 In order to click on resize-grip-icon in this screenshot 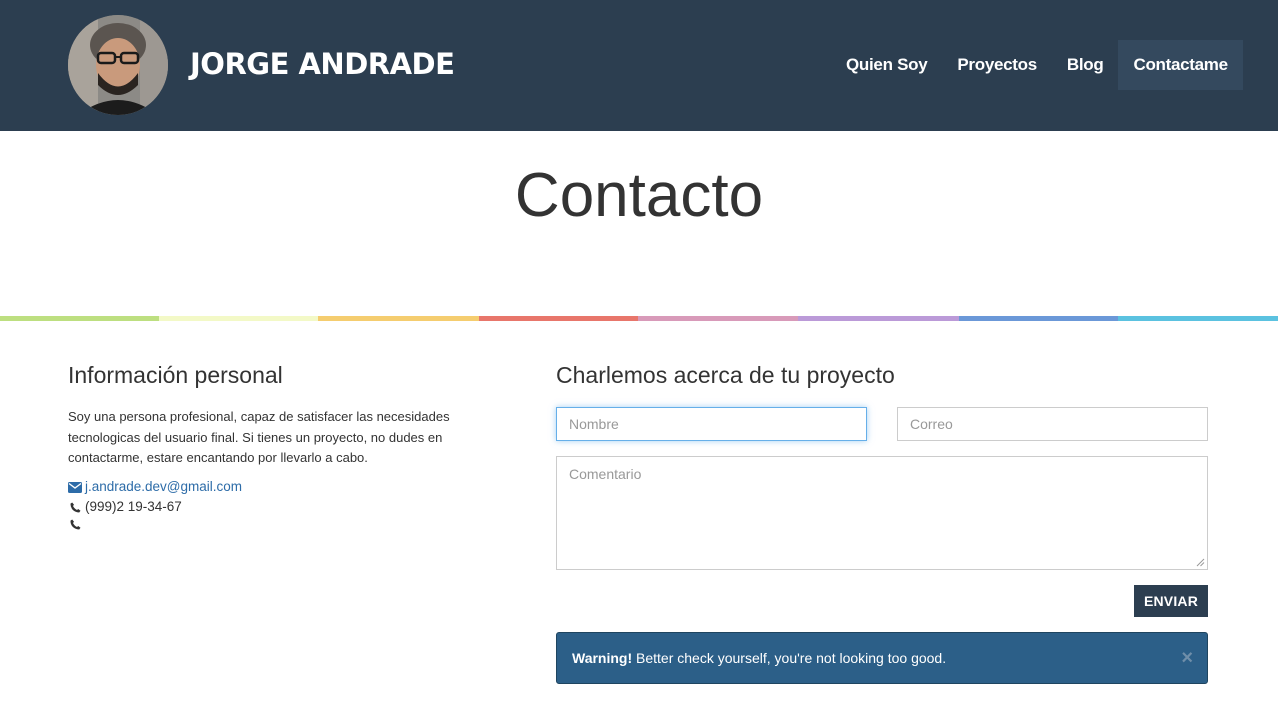, I will do `click(1200, 562)`.